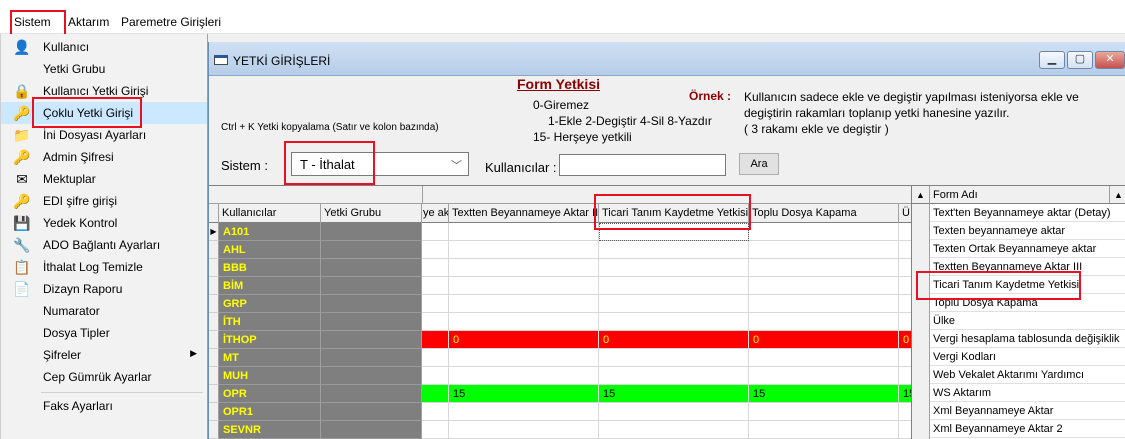  I want to click on form-list-item: Web Vekalet Aktarımı Yardımcı, so click(1027, 375).